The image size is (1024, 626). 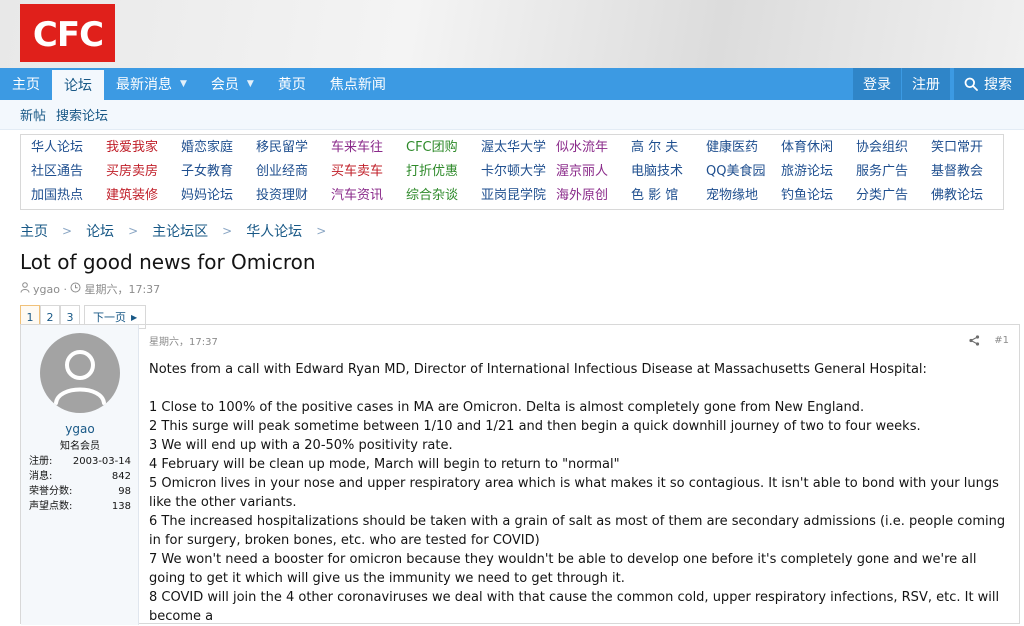 What do you see at coordinates (579, 340) in the screenshot?
I see `post-header: 星期六，17:37 #1` at bounding box center [579, 340].